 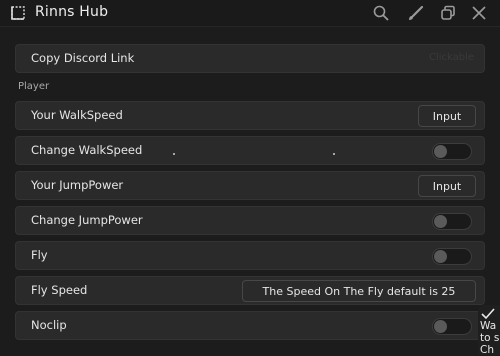 What do you see at coordinates (49, 325) in the screenshot?
I see `noclip-label: Noclip` at bounding box center [49, 325].